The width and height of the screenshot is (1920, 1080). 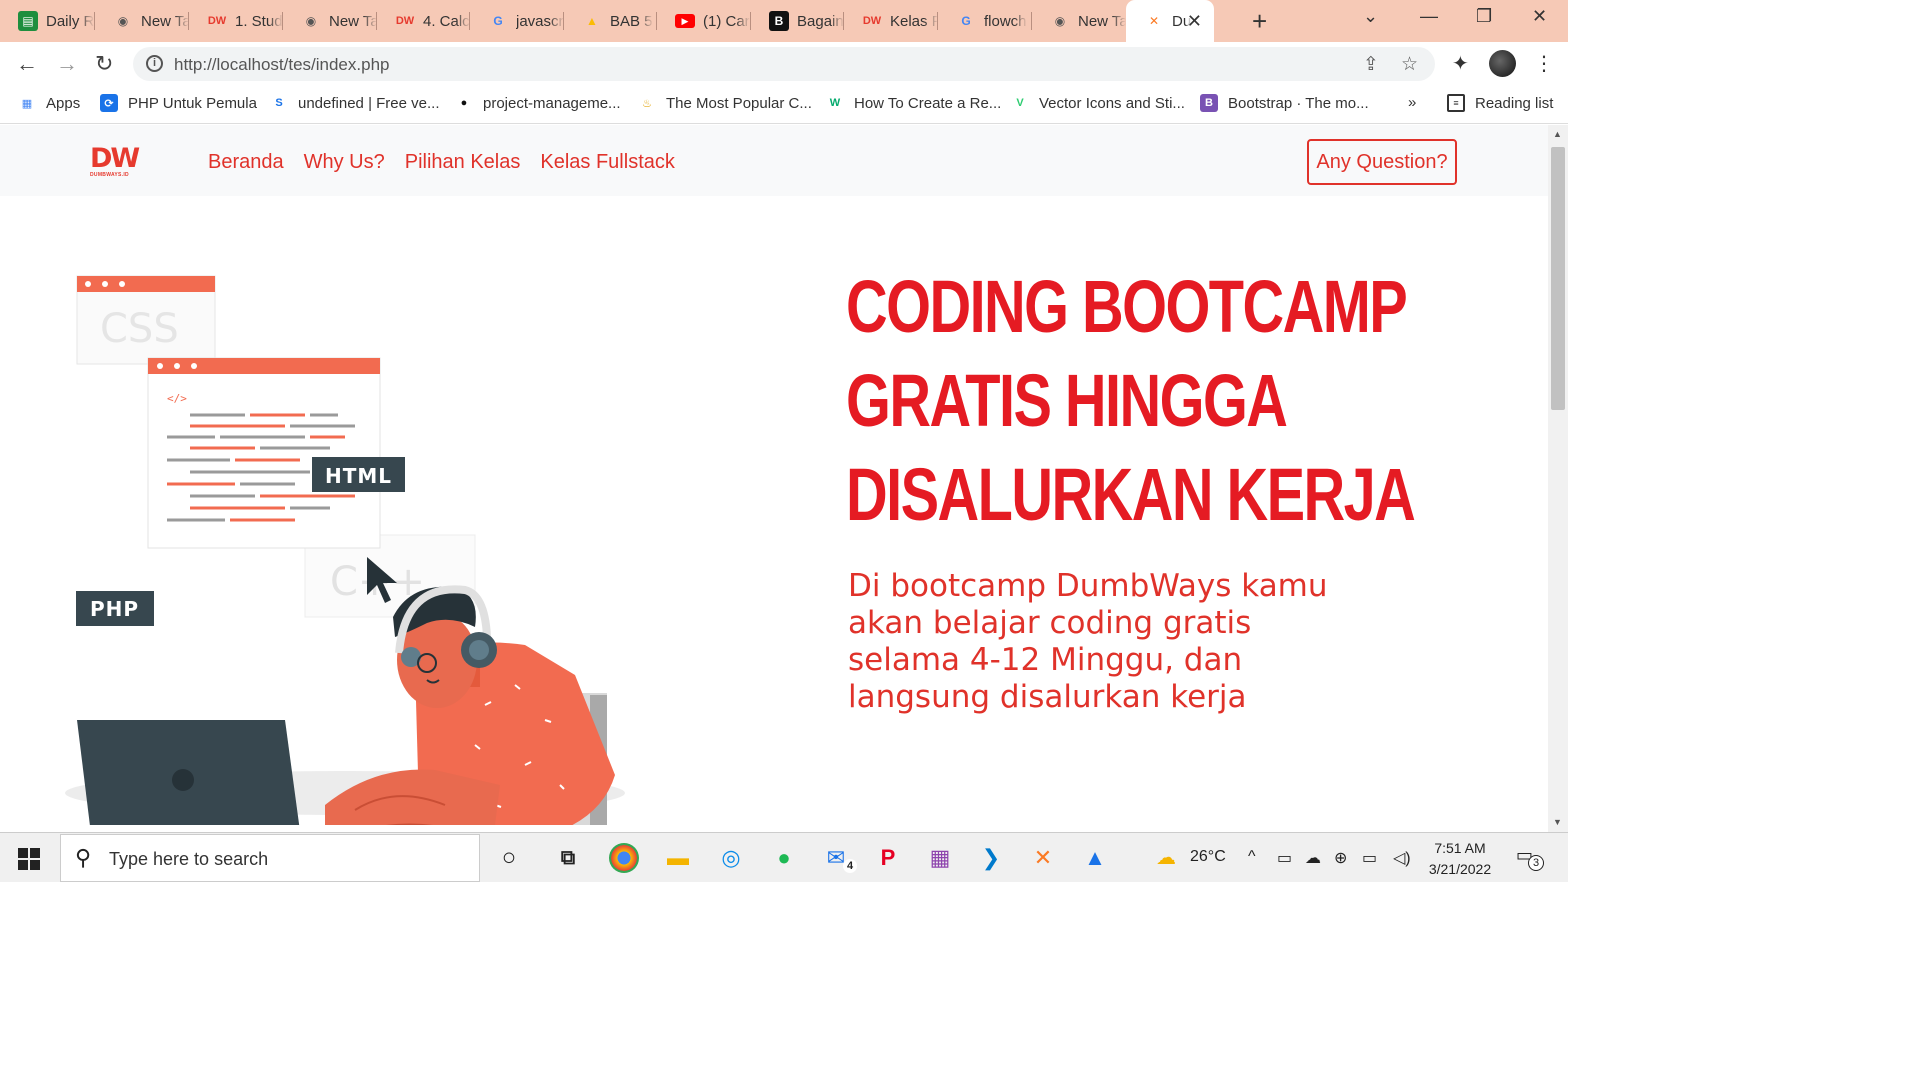 What do you see at coordinates (1412, 102) in the screenshot?
I see `bookmarks-overflow-button: »` at bounding box center [1412, 102].